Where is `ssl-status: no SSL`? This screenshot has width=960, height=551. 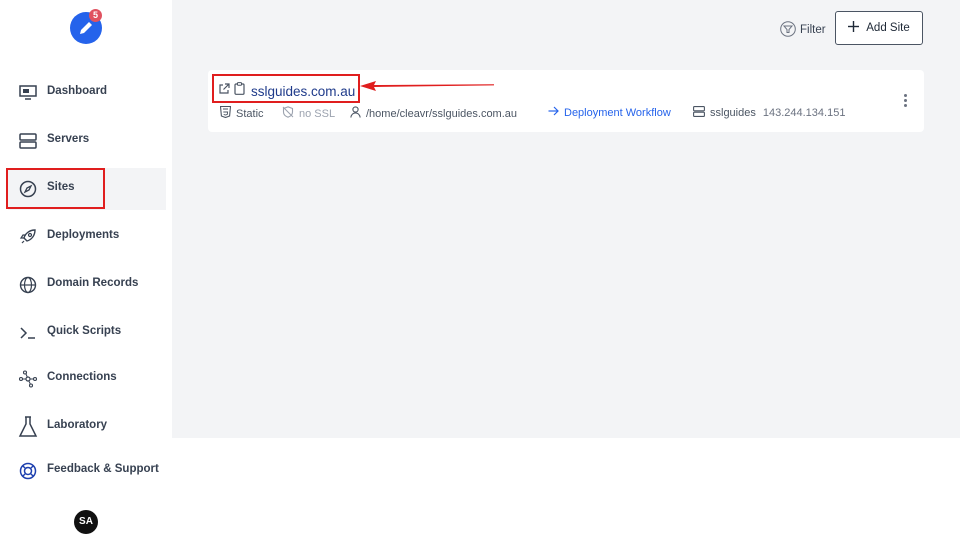 ssl-status: no SSL is located at coordinates (308, 113).